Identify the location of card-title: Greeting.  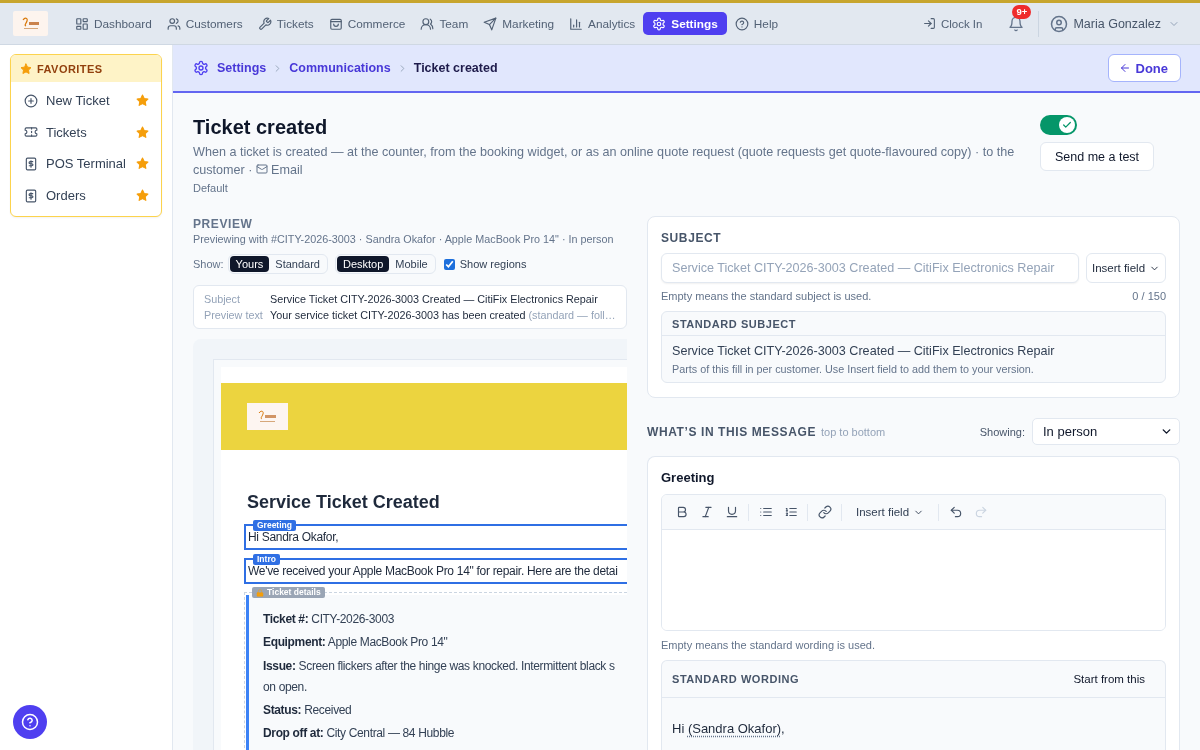
(688, 478).